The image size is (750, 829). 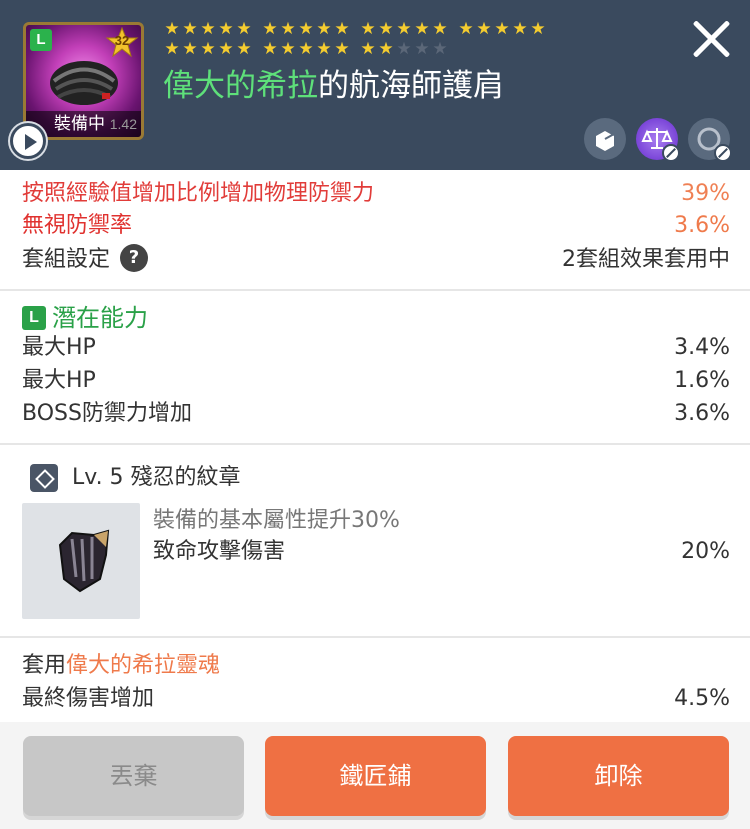 What do you see at coordinates (44, 478) in the screenshot?
I see `emblem-icon` at bounding box center [44, 478].